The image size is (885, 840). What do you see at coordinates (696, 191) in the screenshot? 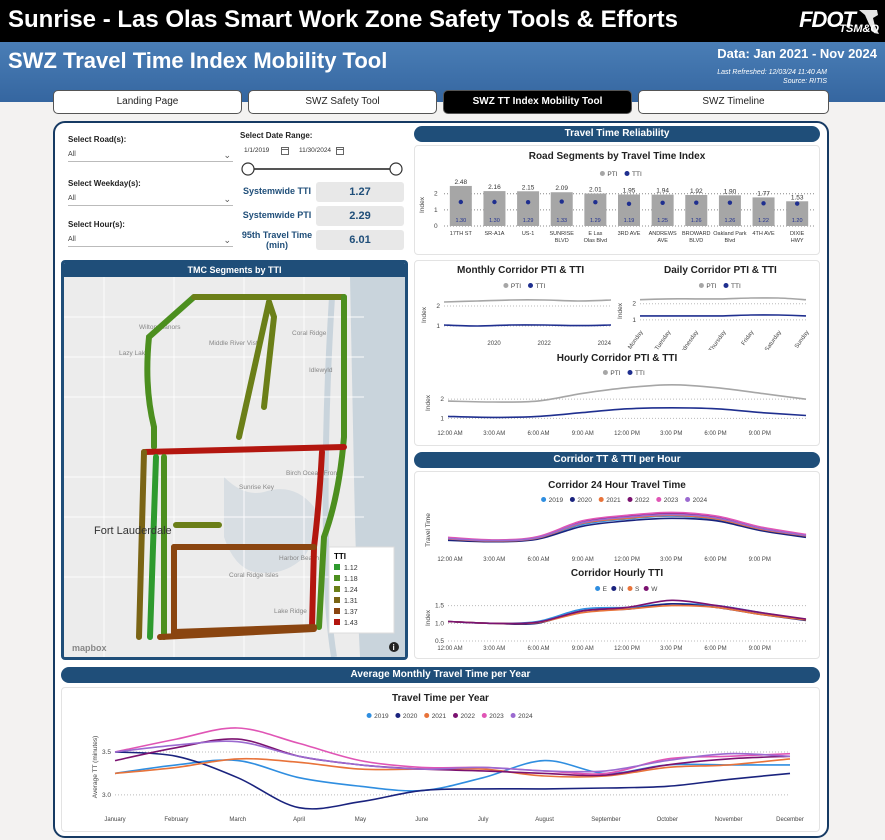
I see `pti-value-label: 1.92` at bounding box center [696, 191].